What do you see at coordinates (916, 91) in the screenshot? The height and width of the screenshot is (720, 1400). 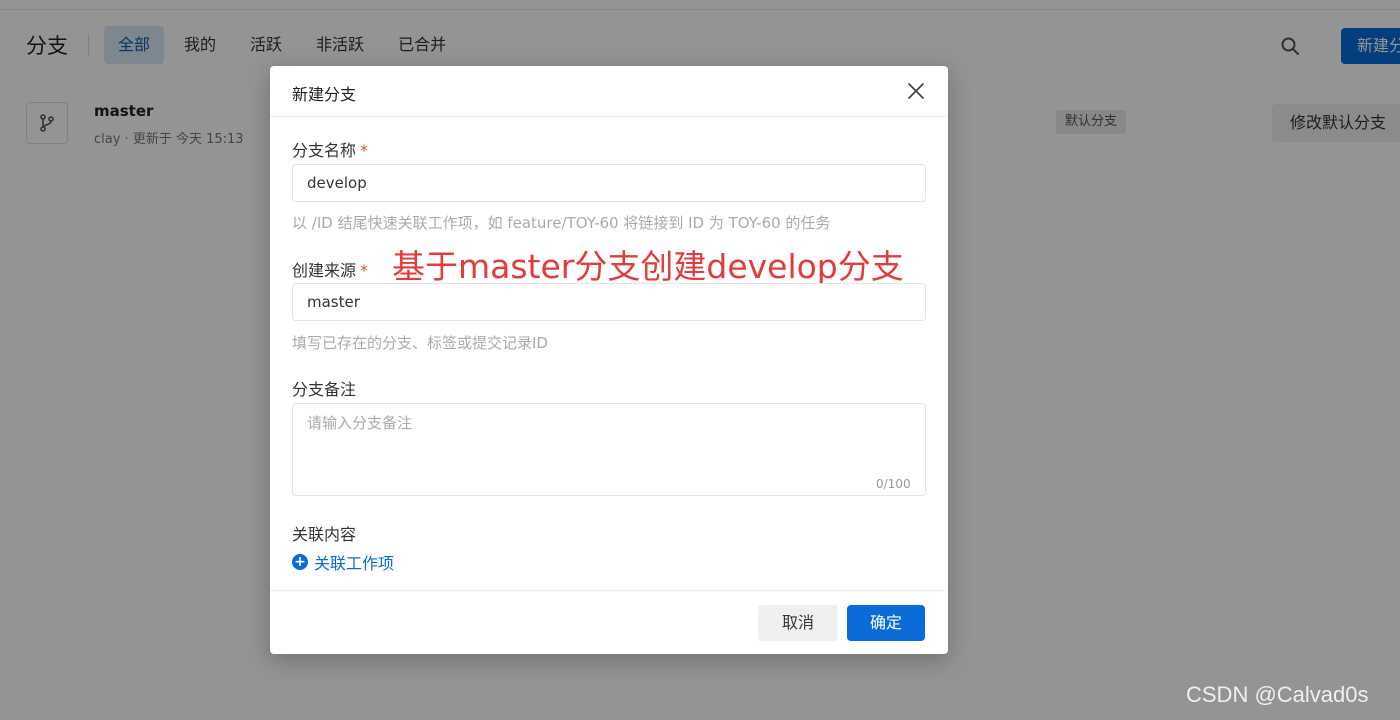 I see `close-icon` at bounding box center [916, 91].